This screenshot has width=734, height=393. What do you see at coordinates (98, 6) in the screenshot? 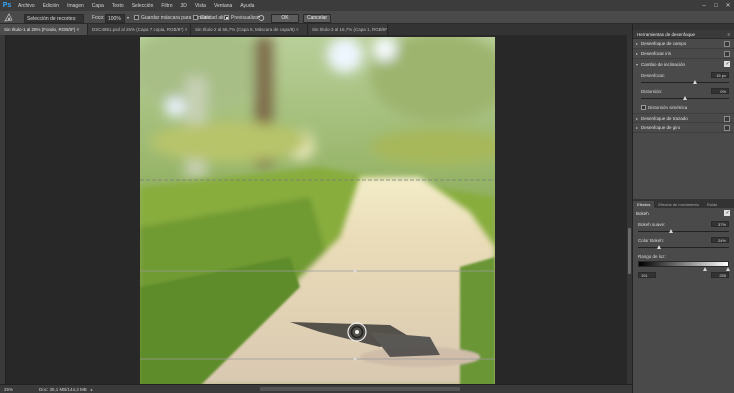
I see `menu-capa: Capa` at bounding box center [98, 6].